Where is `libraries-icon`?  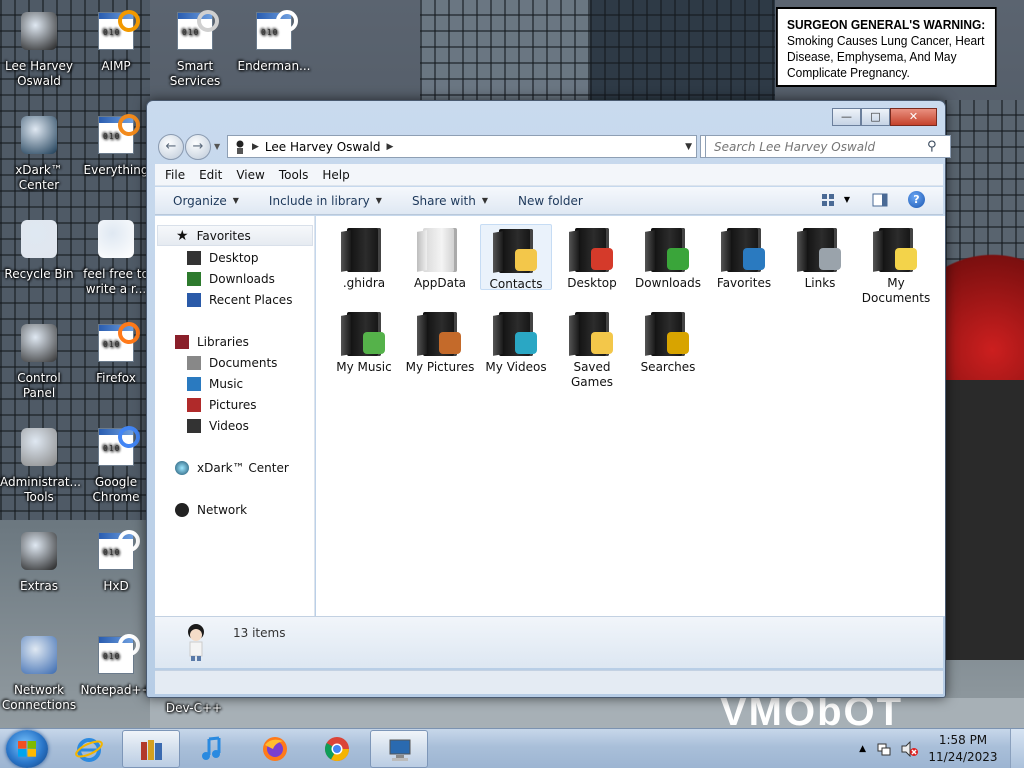 libraries-icon is located at coordinates (151, 750).